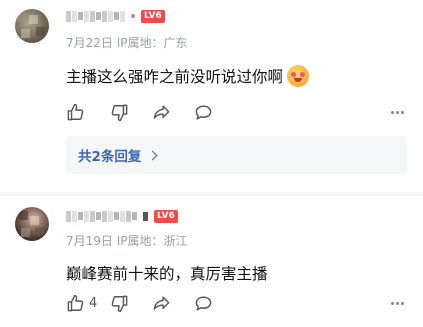 The height and width of the screenshot is (327, 423). Describe the element at coordinates (175, 43) in the screenshot. I see `ip-region: 广东` at that location.